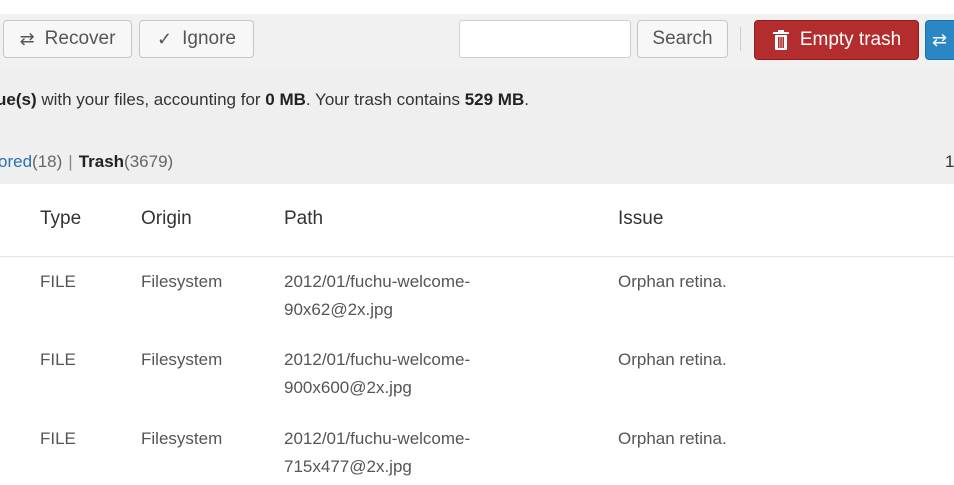  I want to click on summary-trash-text: . Your trash contains, so click(385, 99).